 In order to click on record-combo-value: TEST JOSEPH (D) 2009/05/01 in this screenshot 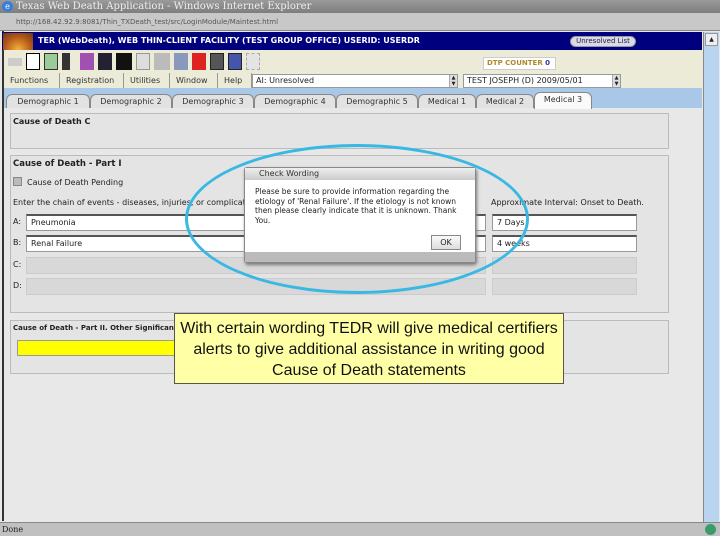, I will do `click(525, 80)`.